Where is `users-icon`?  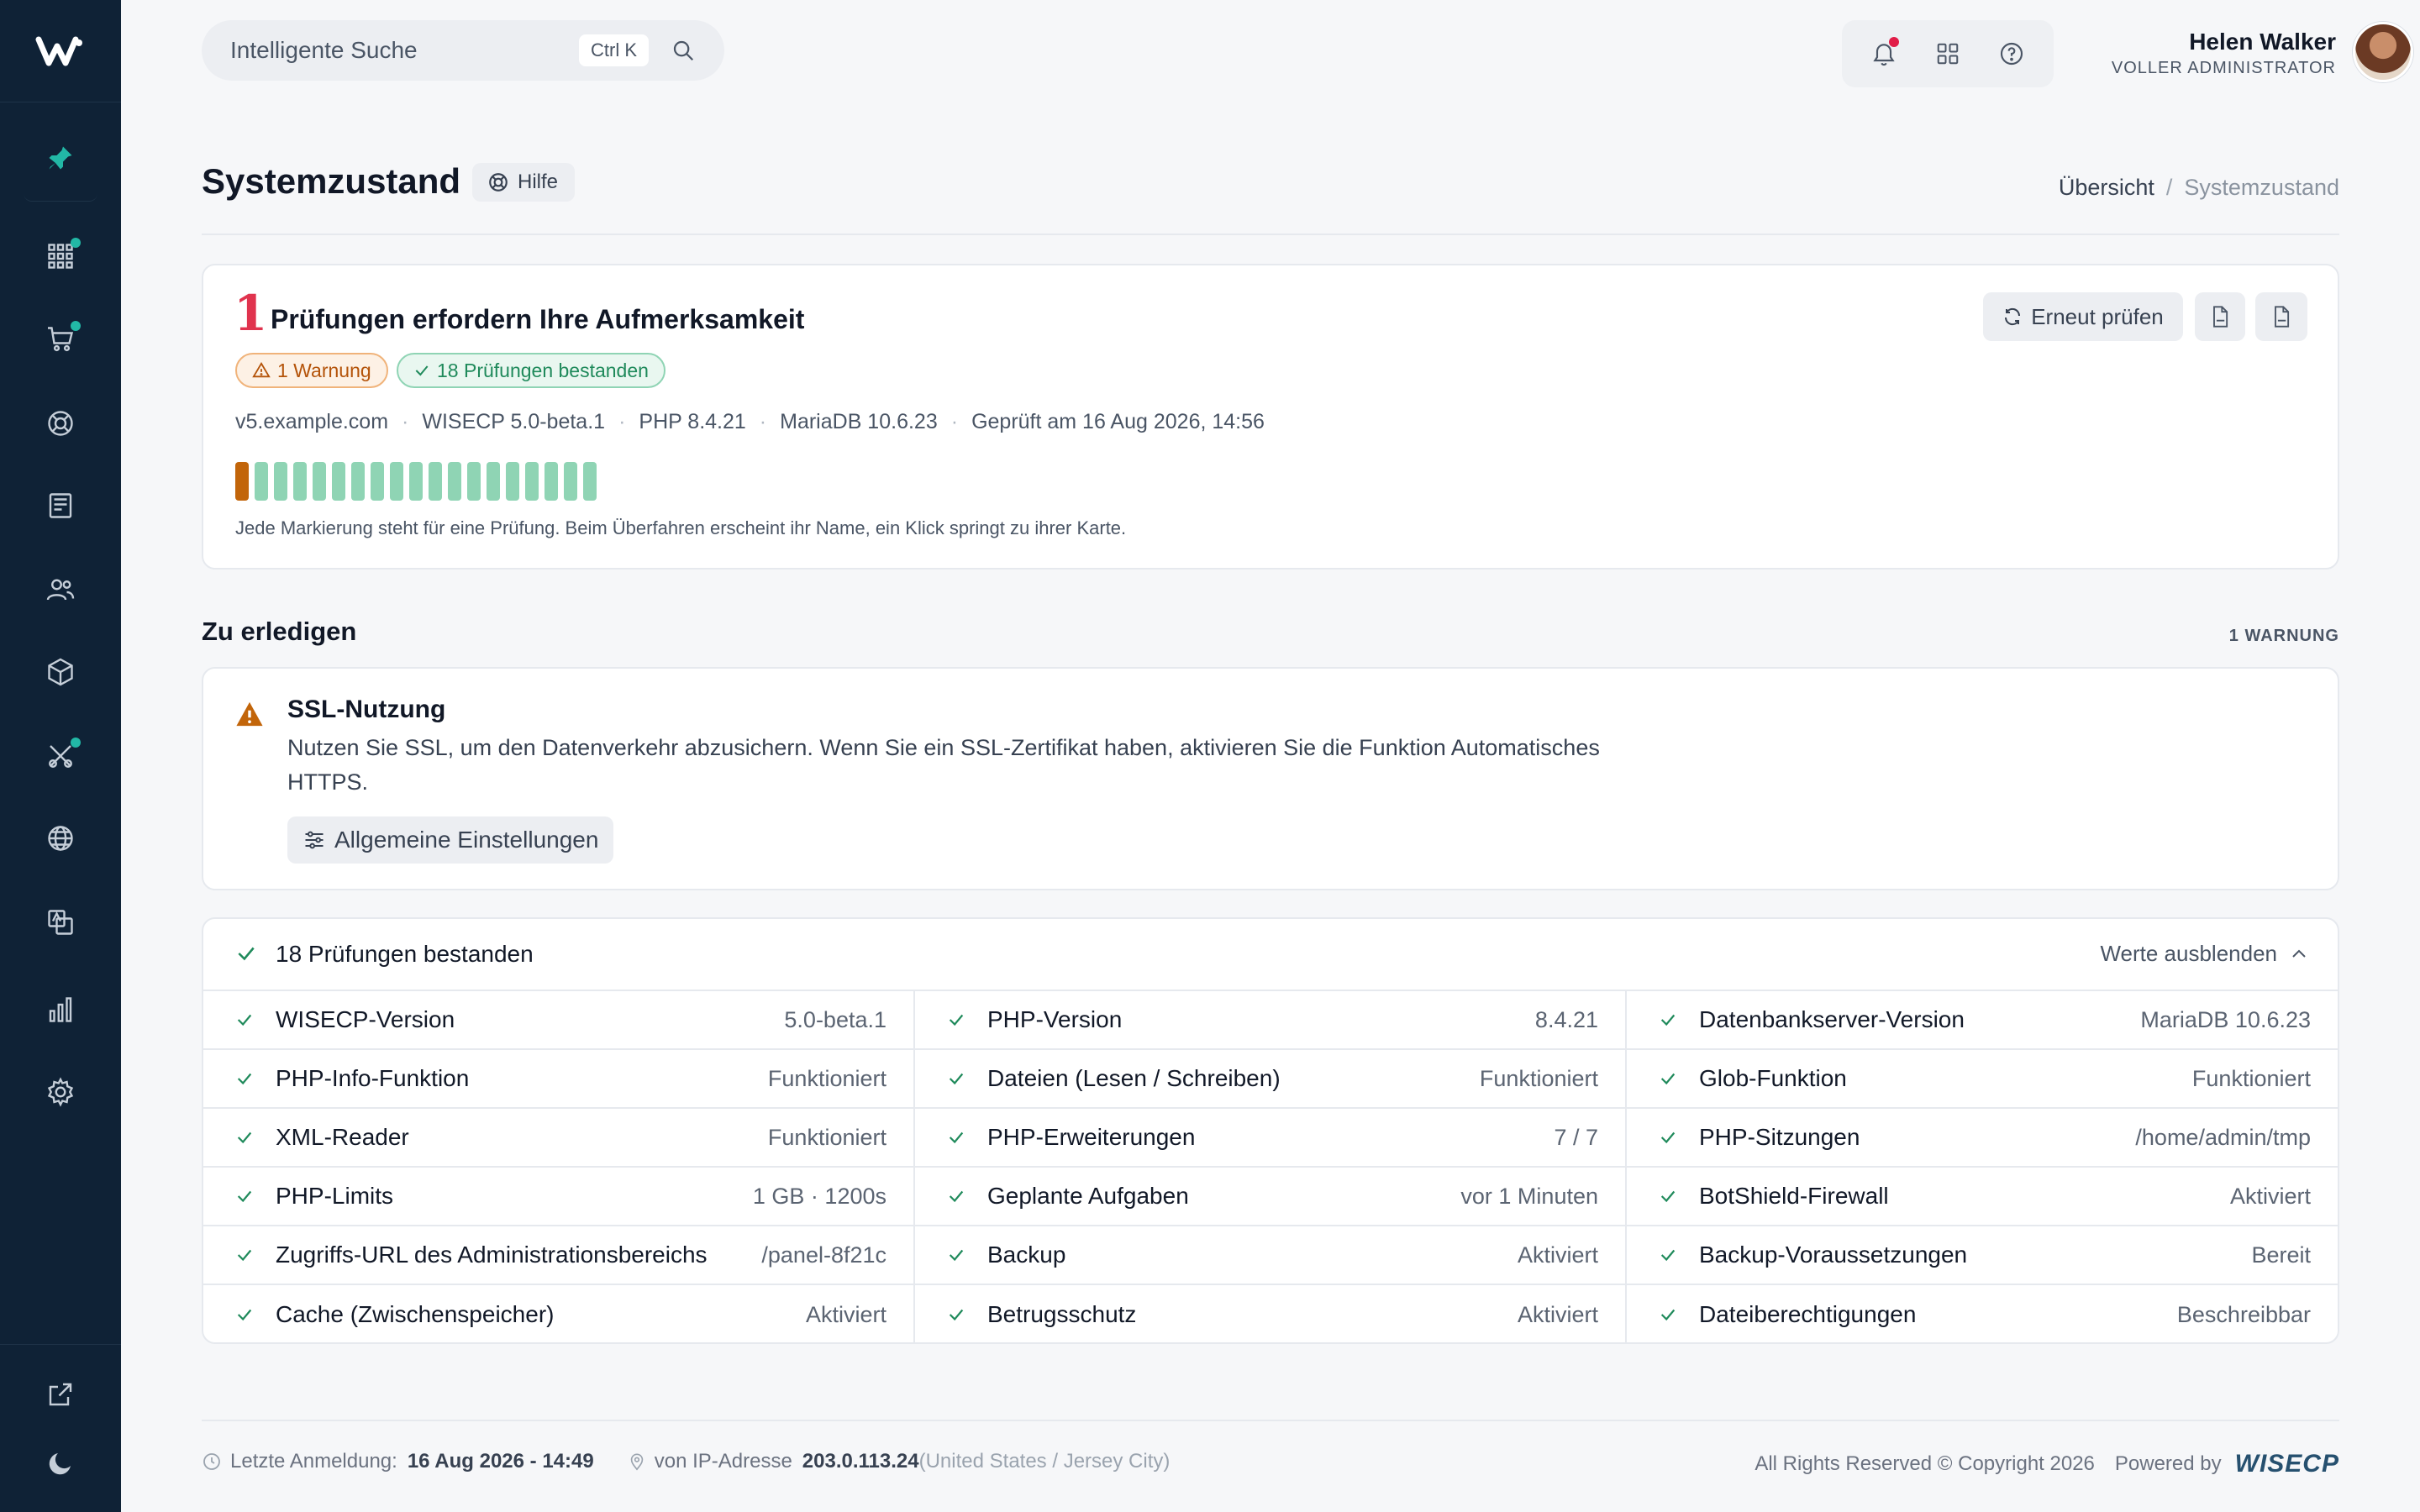
users-icon is located at coordinates (60, 589).